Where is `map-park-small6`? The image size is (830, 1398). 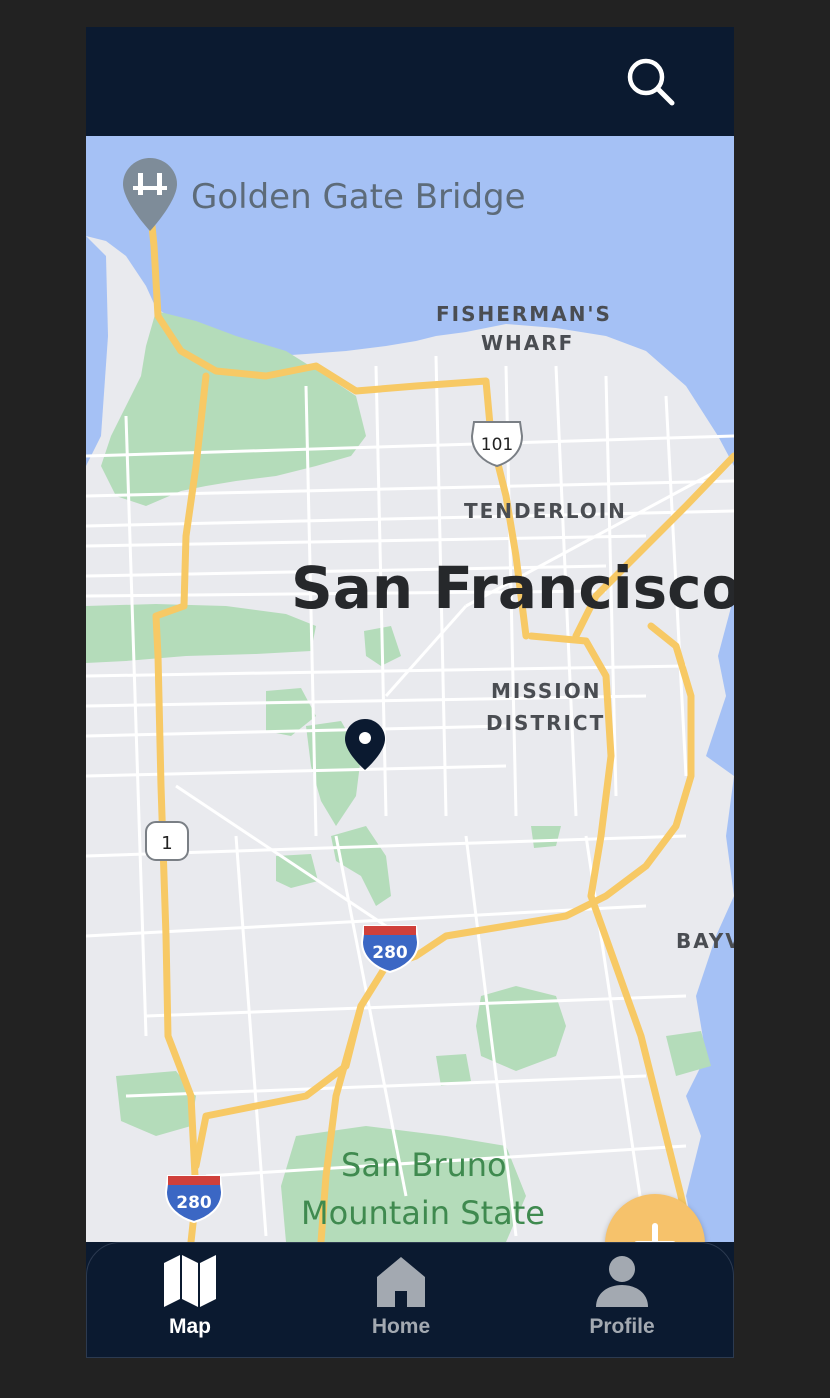
map-park-small6 is located at coordinates (453, 1070).